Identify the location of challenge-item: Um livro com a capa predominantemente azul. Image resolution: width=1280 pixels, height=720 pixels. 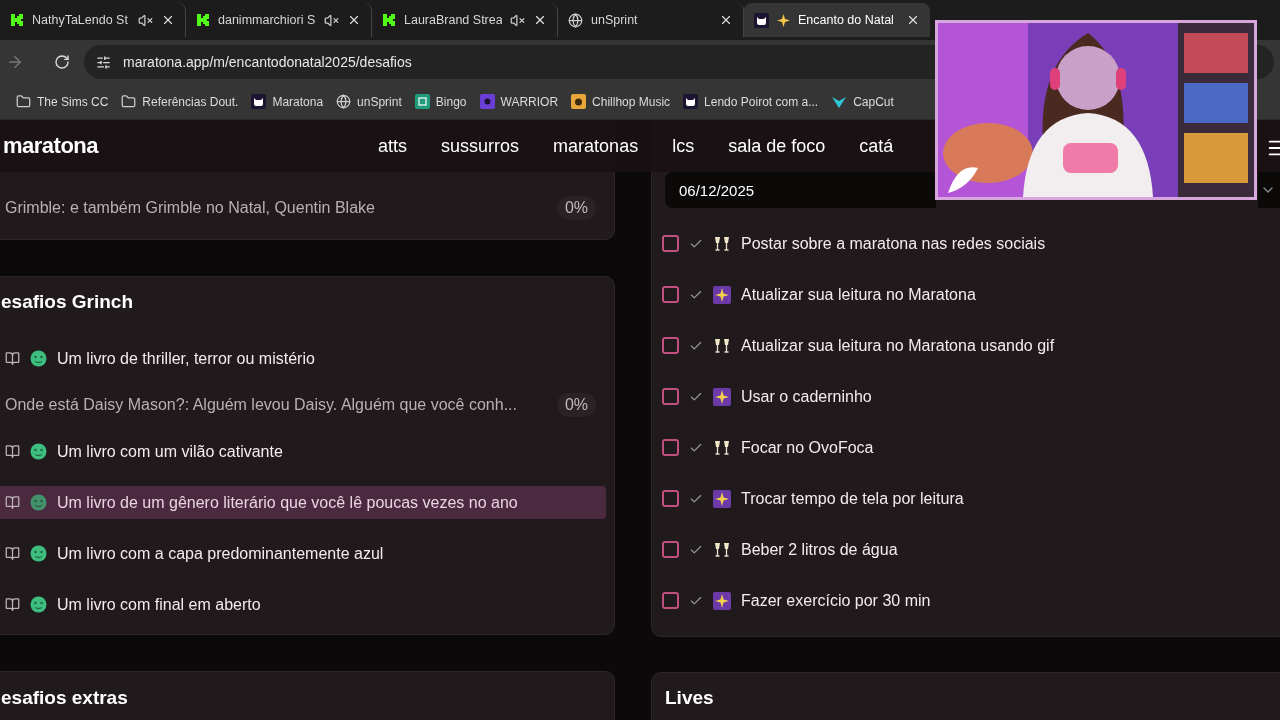
(303, 553).